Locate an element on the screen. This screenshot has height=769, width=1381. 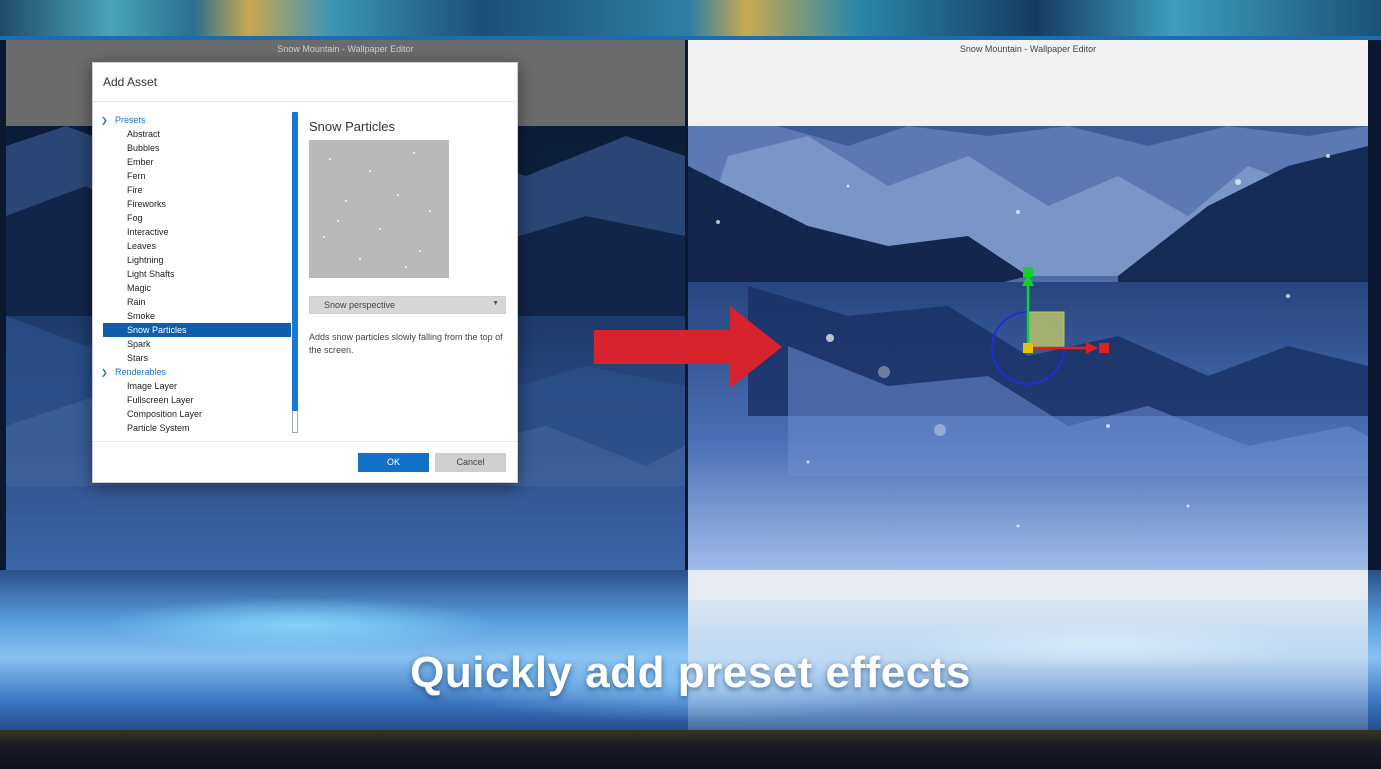
tree-item: Light Shafts is located at coordinates (151, 274).